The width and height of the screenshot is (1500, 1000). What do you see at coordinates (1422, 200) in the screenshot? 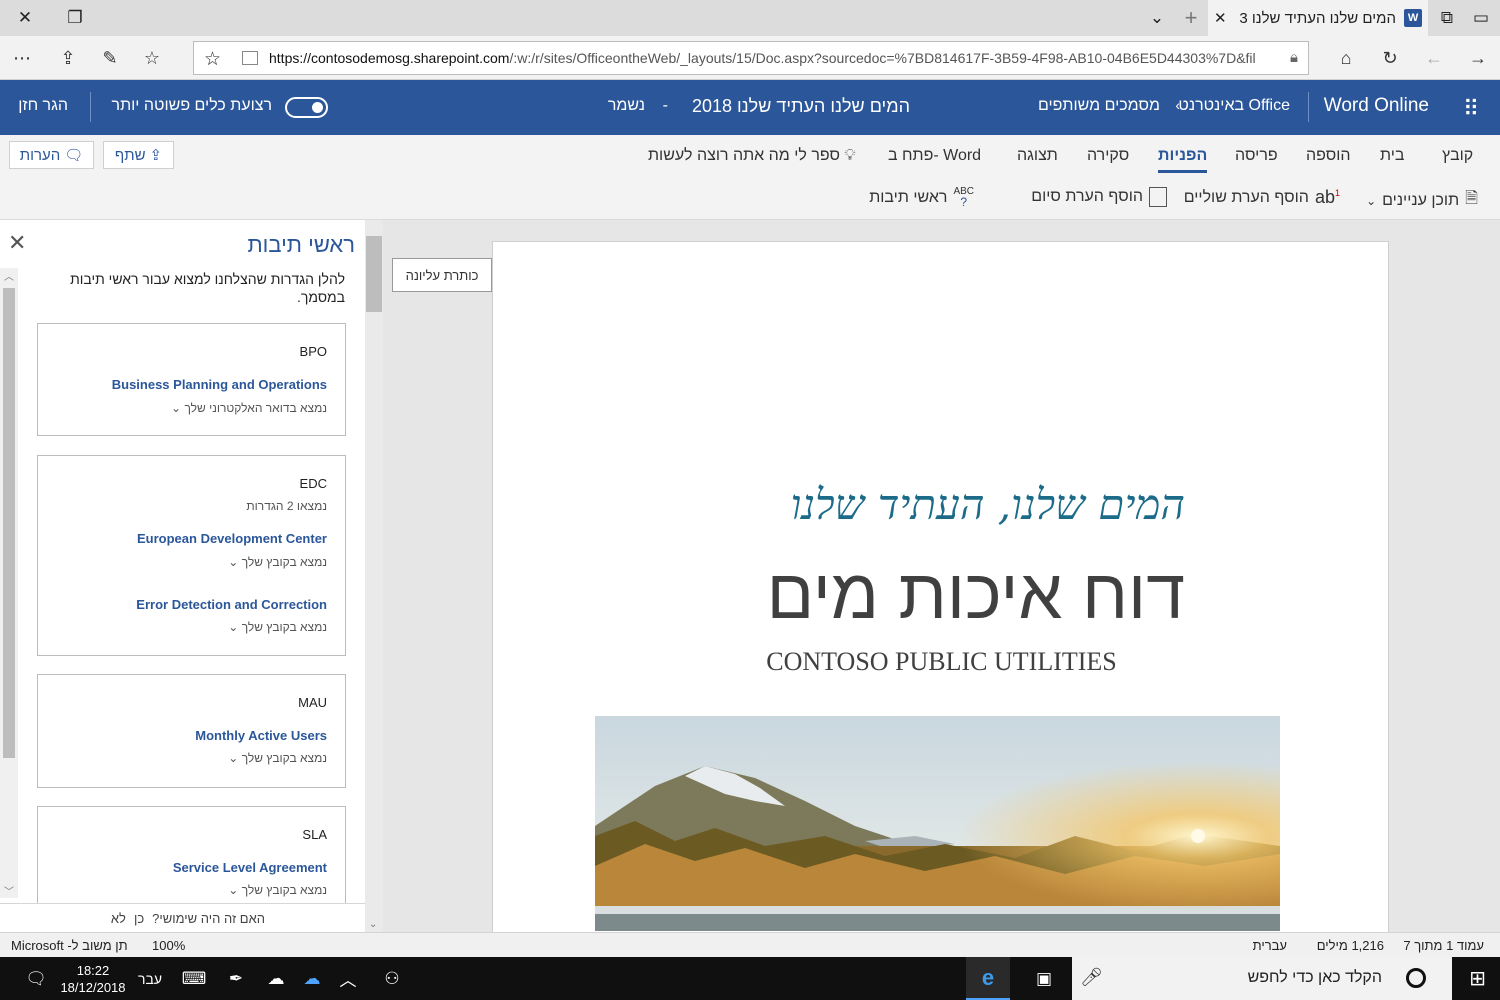
I see `toc-button: 🗎︎ תוכן עניינים ⌄` at bounding box center [1422, 200].